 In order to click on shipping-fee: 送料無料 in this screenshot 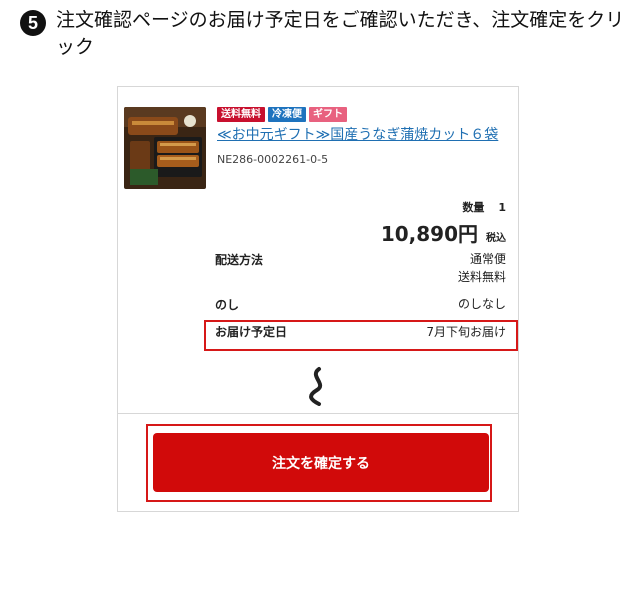, I will do `click(481, 277)`.